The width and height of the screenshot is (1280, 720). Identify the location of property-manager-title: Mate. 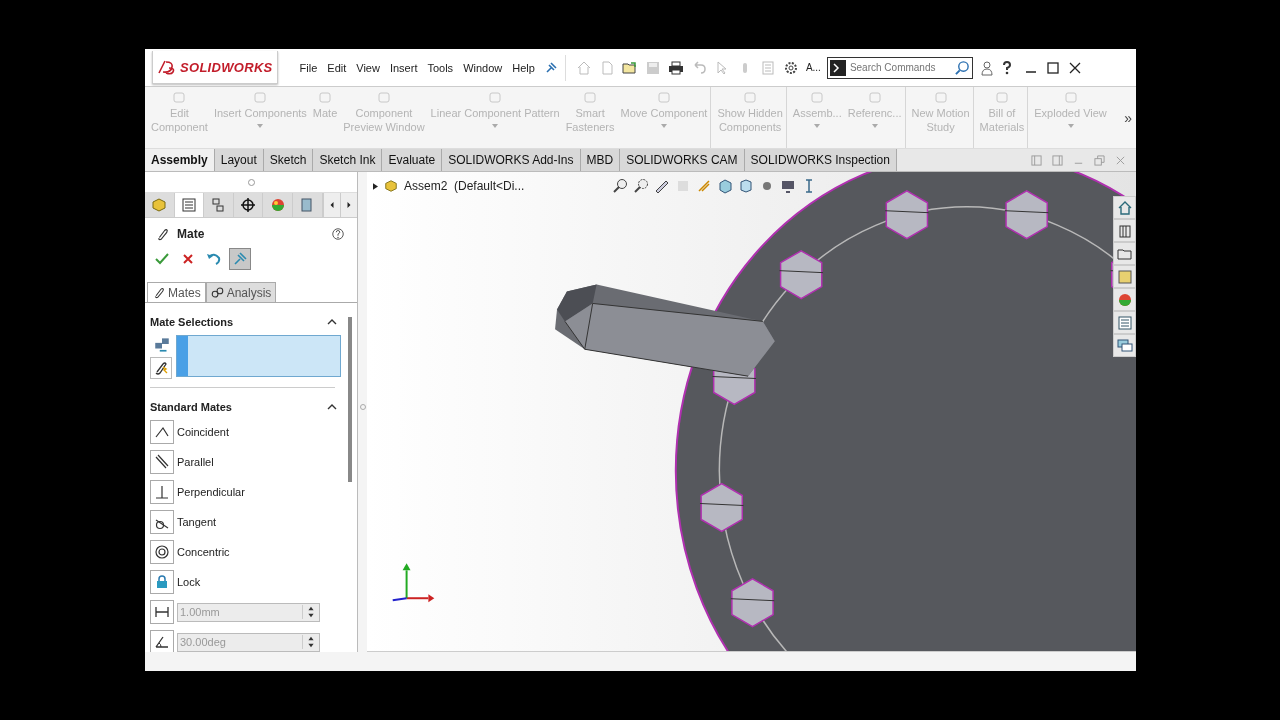
(191, 234).